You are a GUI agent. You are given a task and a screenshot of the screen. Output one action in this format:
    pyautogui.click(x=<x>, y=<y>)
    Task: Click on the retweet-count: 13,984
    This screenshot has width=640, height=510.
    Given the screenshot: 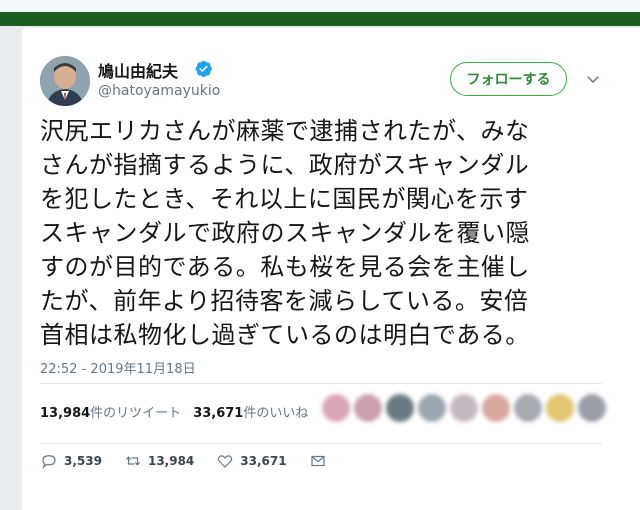 What is the action you would take?
    pyautogui.click(x=171, y=461)
    